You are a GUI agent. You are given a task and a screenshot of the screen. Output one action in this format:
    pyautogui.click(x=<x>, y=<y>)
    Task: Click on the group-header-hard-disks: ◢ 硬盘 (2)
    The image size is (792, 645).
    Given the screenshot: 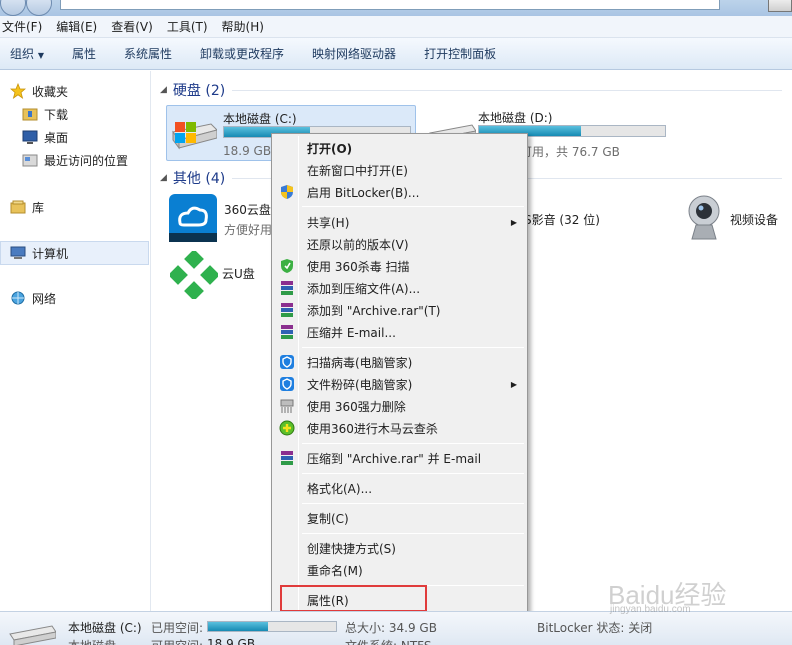 What is the action you would take?
    pyautogui.click(x=192, y=90)
    